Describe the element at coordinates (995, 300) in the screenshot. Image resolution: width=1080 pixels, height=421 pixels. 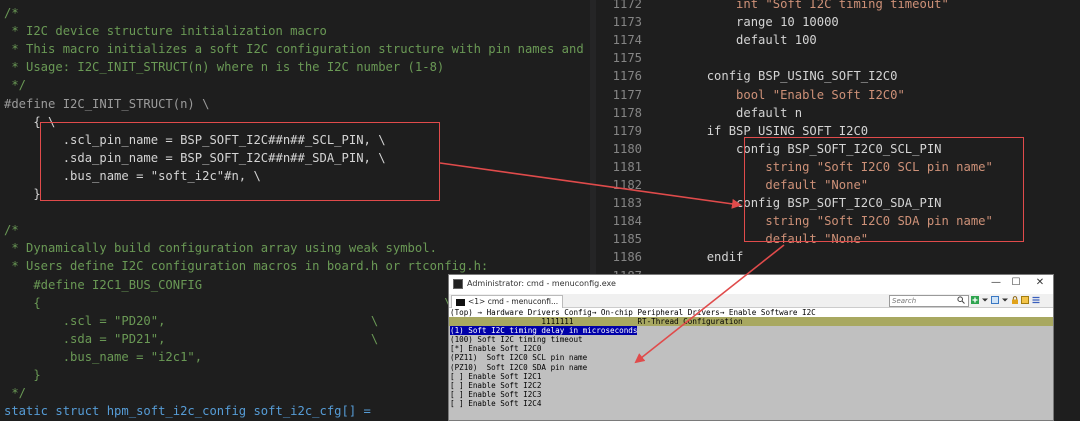
I see `layout-icon` at that location.